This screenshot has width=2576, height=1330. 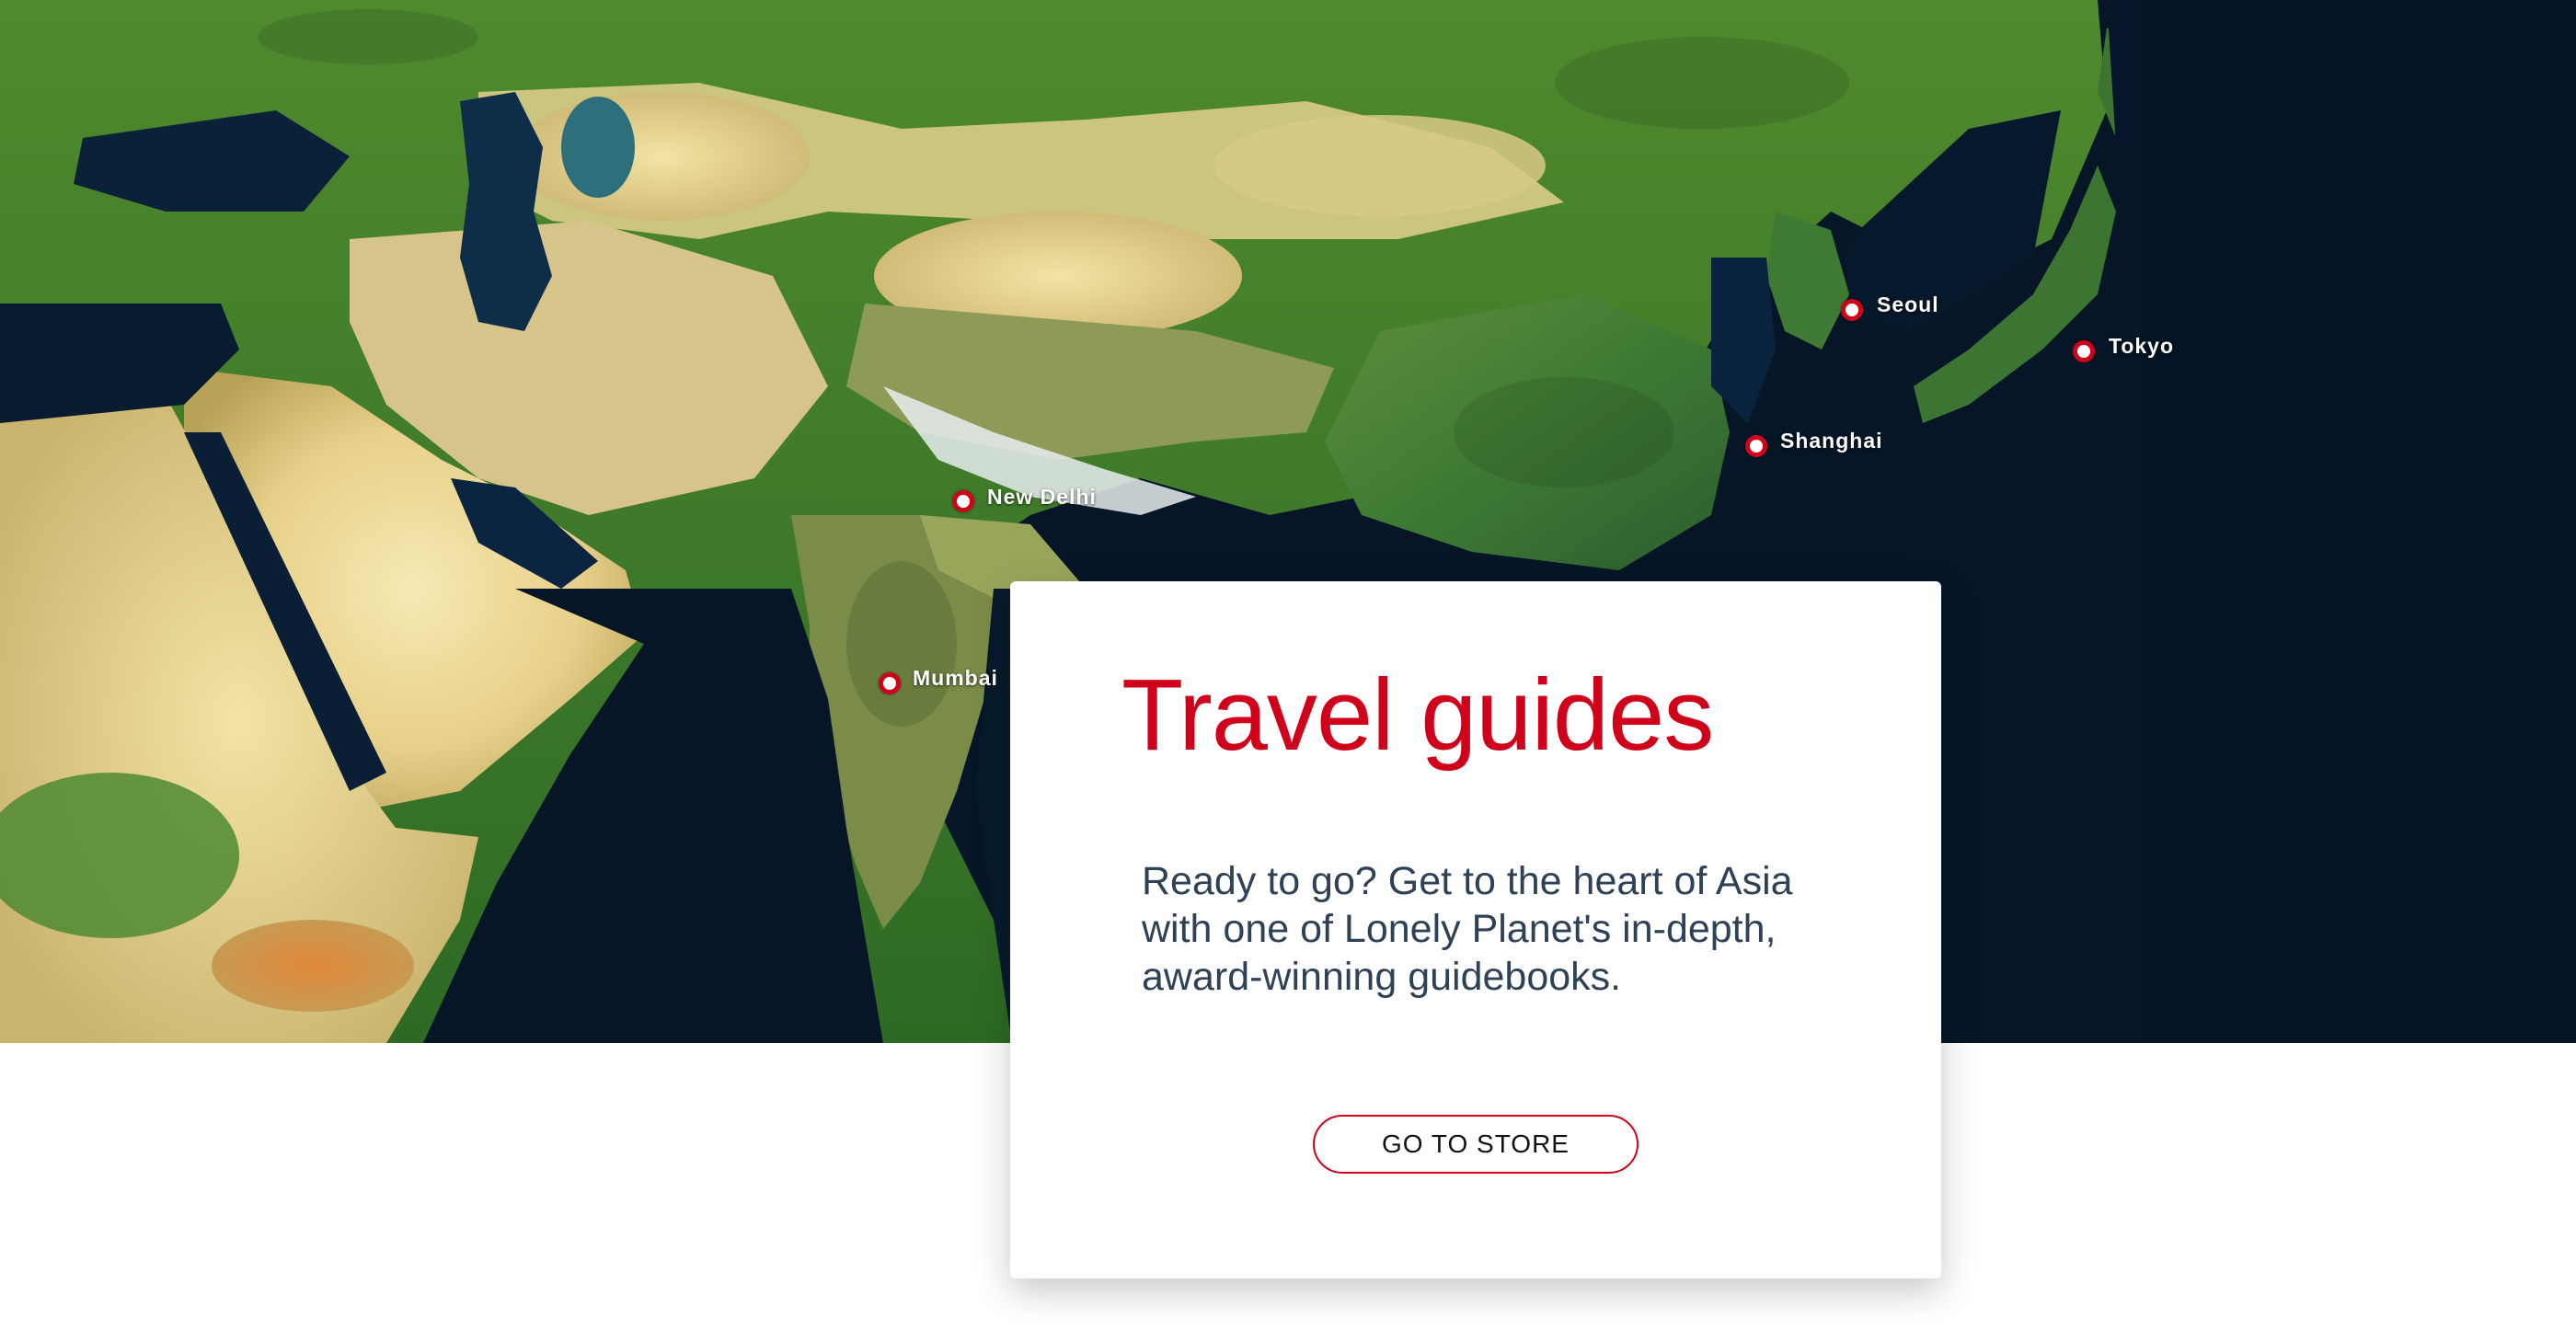 What do you see at coordinates (955, 678) in the screenshot?
I see `city-label-mumbai: Mumbai` at bounding box center [955, 678].